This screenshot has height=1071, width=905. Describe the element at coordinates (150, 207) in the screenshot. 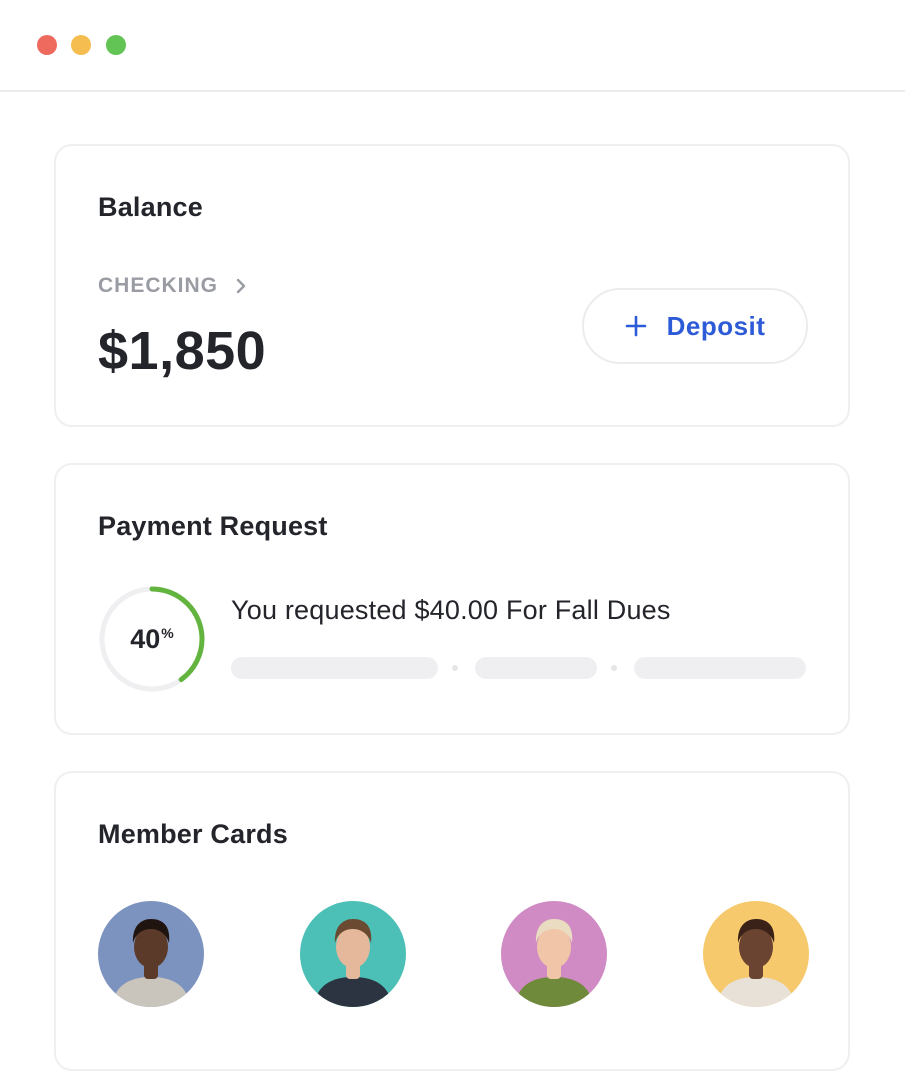

I see `balance-title: Balance` at that location.